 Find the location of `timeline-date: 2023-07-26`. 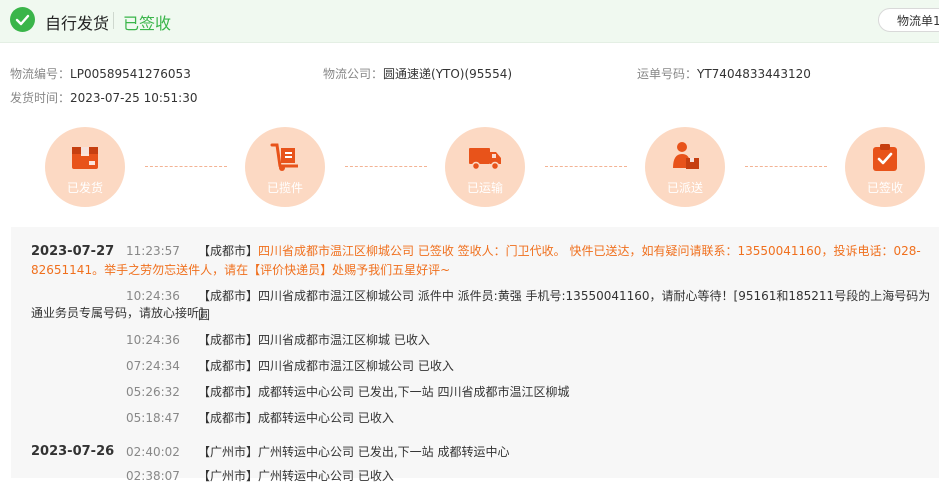

timeline-date: 2023-07-26 is located at coordinates (73, 451).